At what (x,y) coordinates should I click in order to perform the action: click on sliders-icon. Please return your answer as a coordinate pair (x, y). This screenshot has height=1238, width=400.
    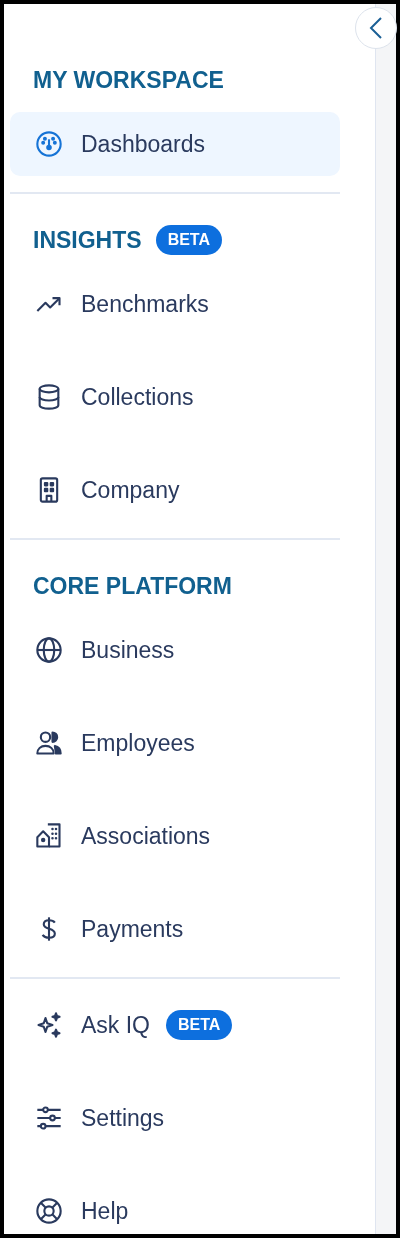
    Looking at the image, I should click on (49, 1118).